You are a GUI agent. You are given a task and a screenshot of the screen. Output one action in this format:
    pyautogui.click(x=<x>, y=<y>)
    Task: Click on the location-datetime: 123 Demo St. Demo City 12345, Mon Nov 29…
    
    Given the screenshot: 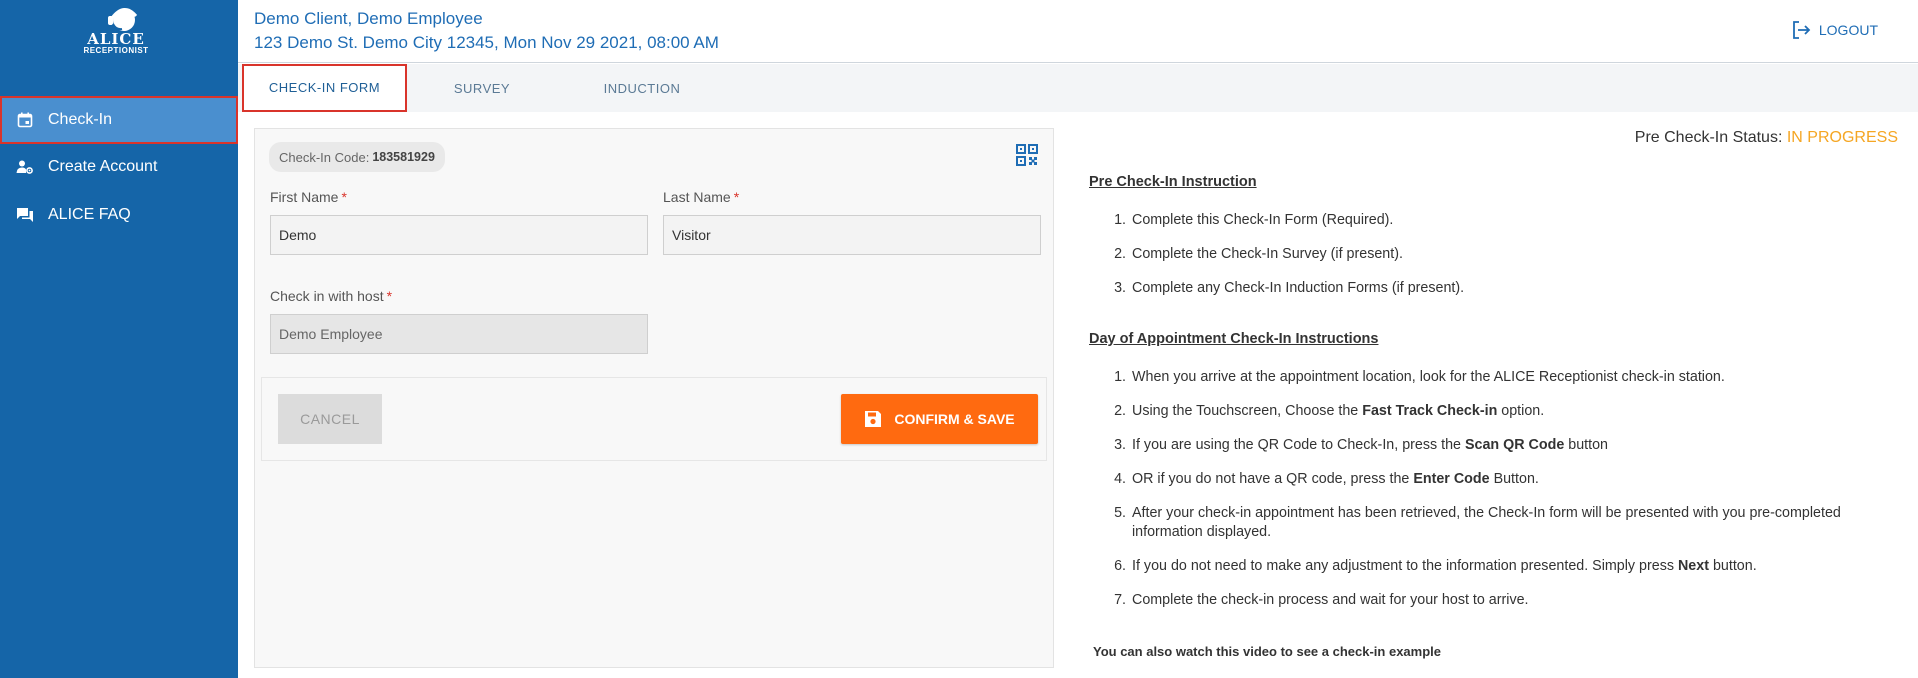 What is the action you would take?
    pyautogui.click(x=486, y=42)
    